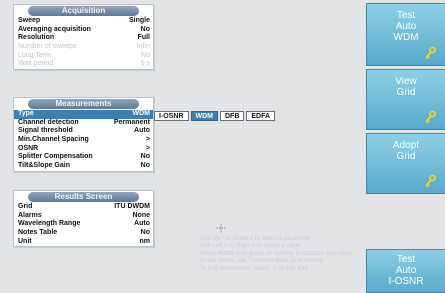  Describe the element at coordinates (131, 122) in the screenshot. I see `setting-value: Permanent` at that location.